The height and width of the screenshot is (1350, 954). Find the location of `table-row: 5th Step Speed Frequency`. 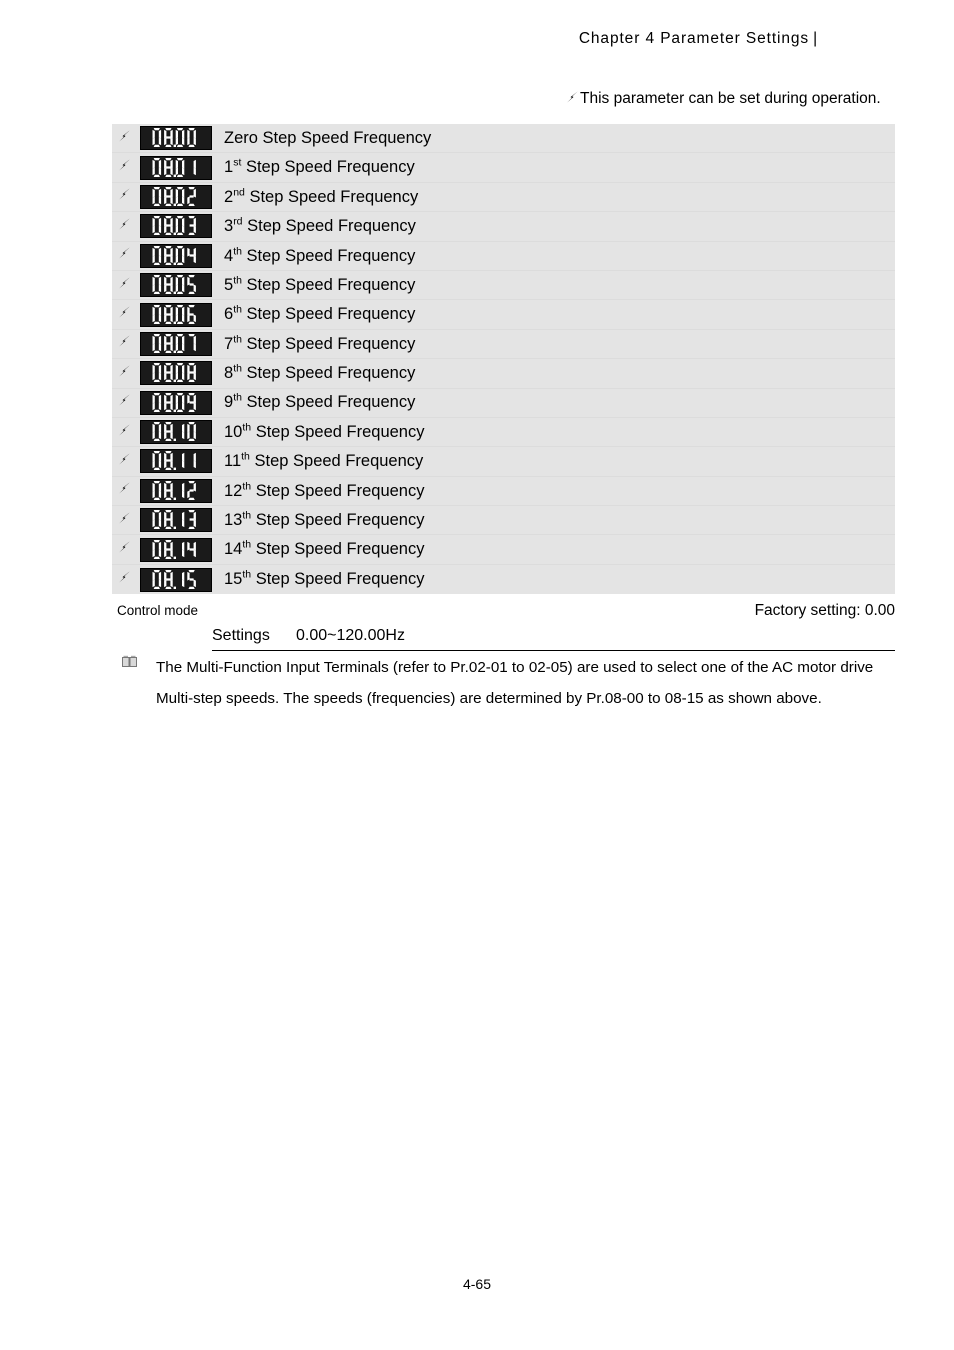

table-row: 5th Step Speed Frequency is located at coordinates (503, 286).